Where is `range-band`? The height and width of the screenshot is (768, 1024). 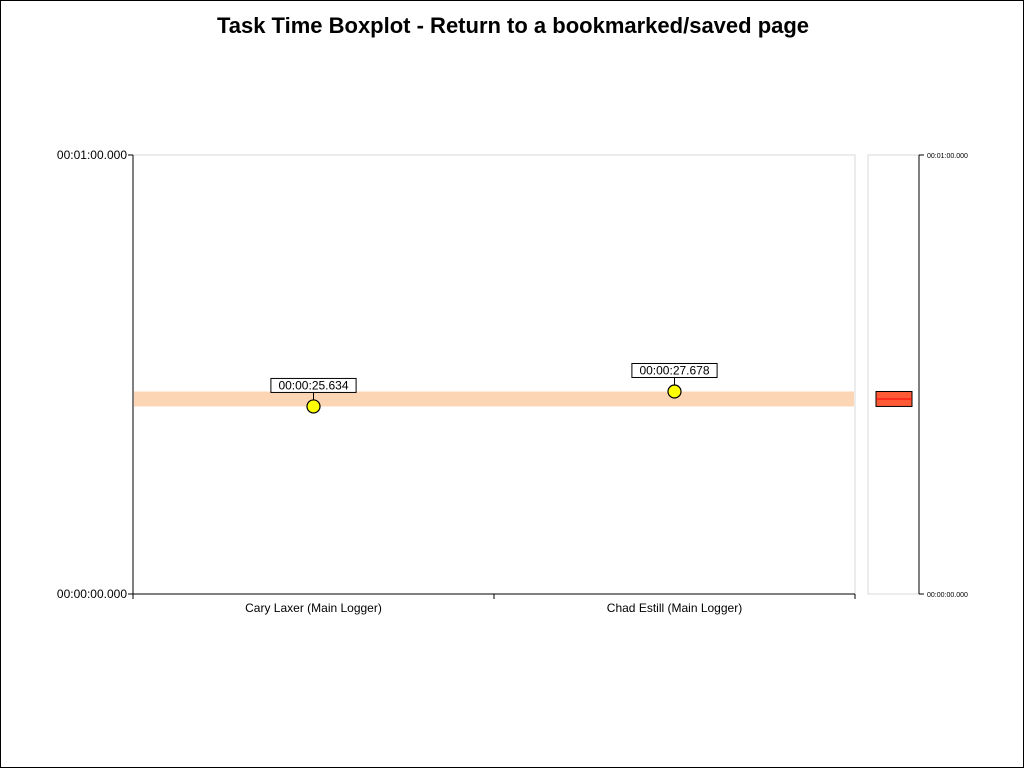 range-band is located at coordinates (494, 399).